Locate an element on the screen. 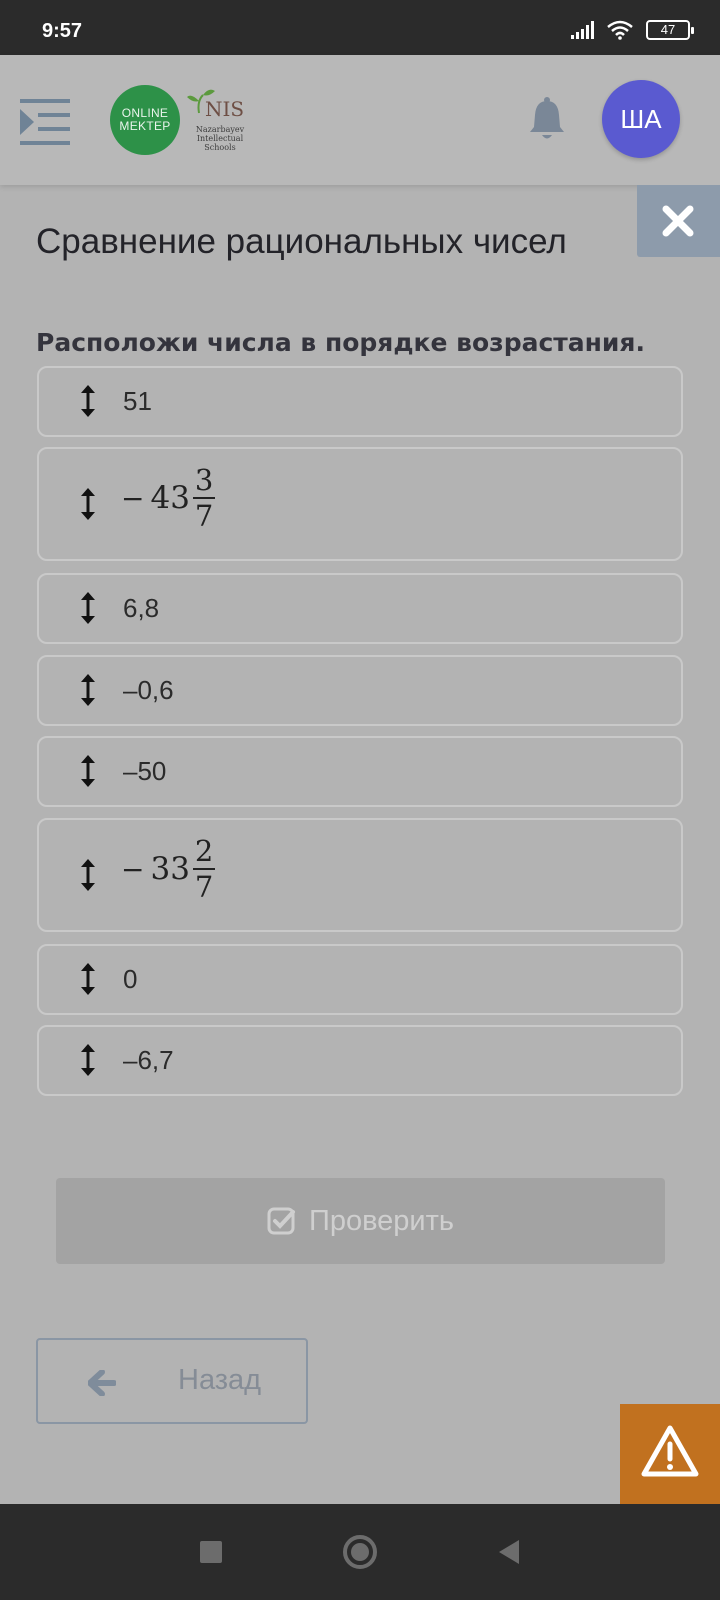 The image size is (720, 1600). sortable-item: 51 is located at coordinates (360, 401).